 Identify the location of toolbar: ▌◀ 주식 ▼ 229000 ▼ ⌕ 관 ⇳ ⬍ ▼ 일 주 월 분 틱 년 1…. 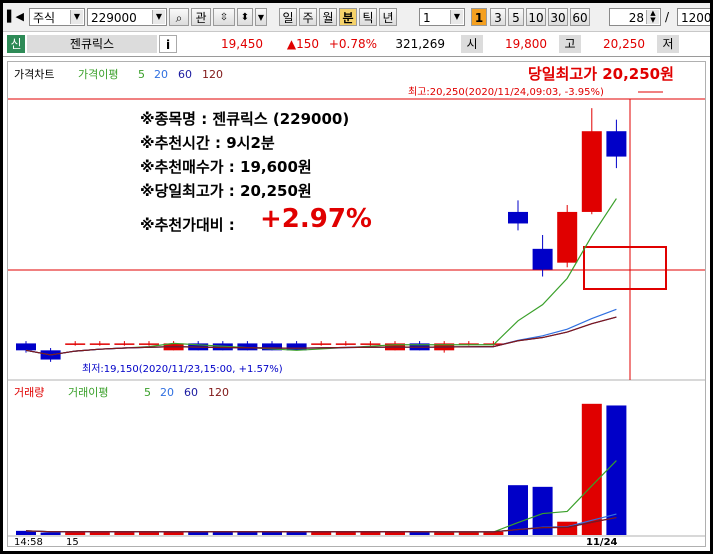
(356, 17).